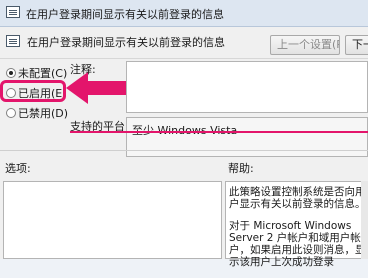  I want to click on supported-platform-value: 至少 Windows Vista, so click(184, 130).